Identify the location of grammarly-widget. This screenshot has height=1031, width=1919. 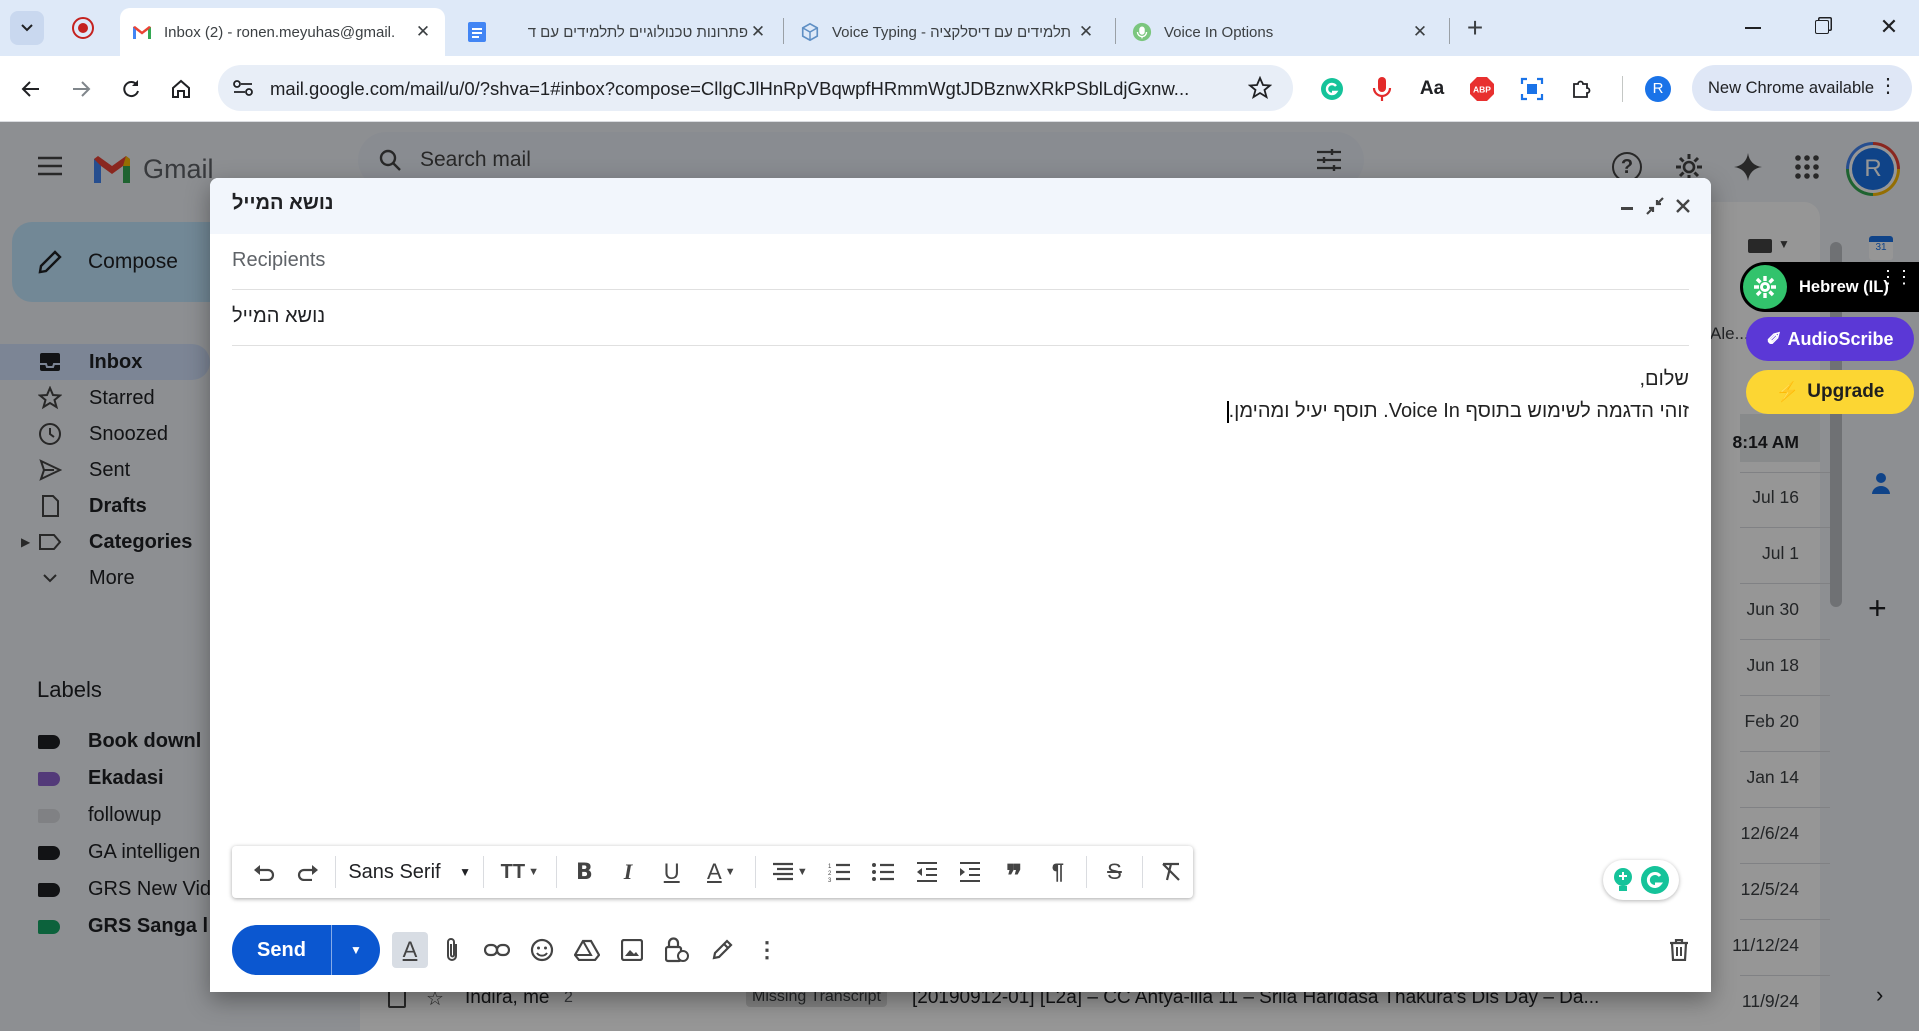
(1641, 880).